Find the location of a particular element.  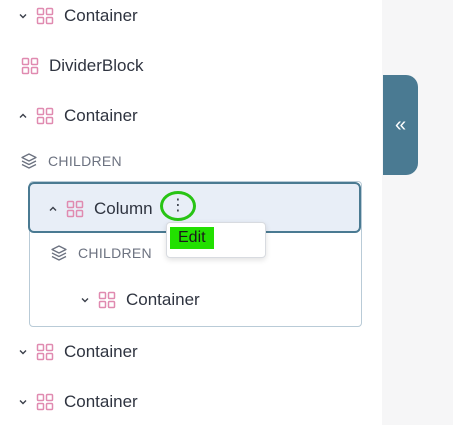

context-menu: Edit is located at coordinates (216, 240).